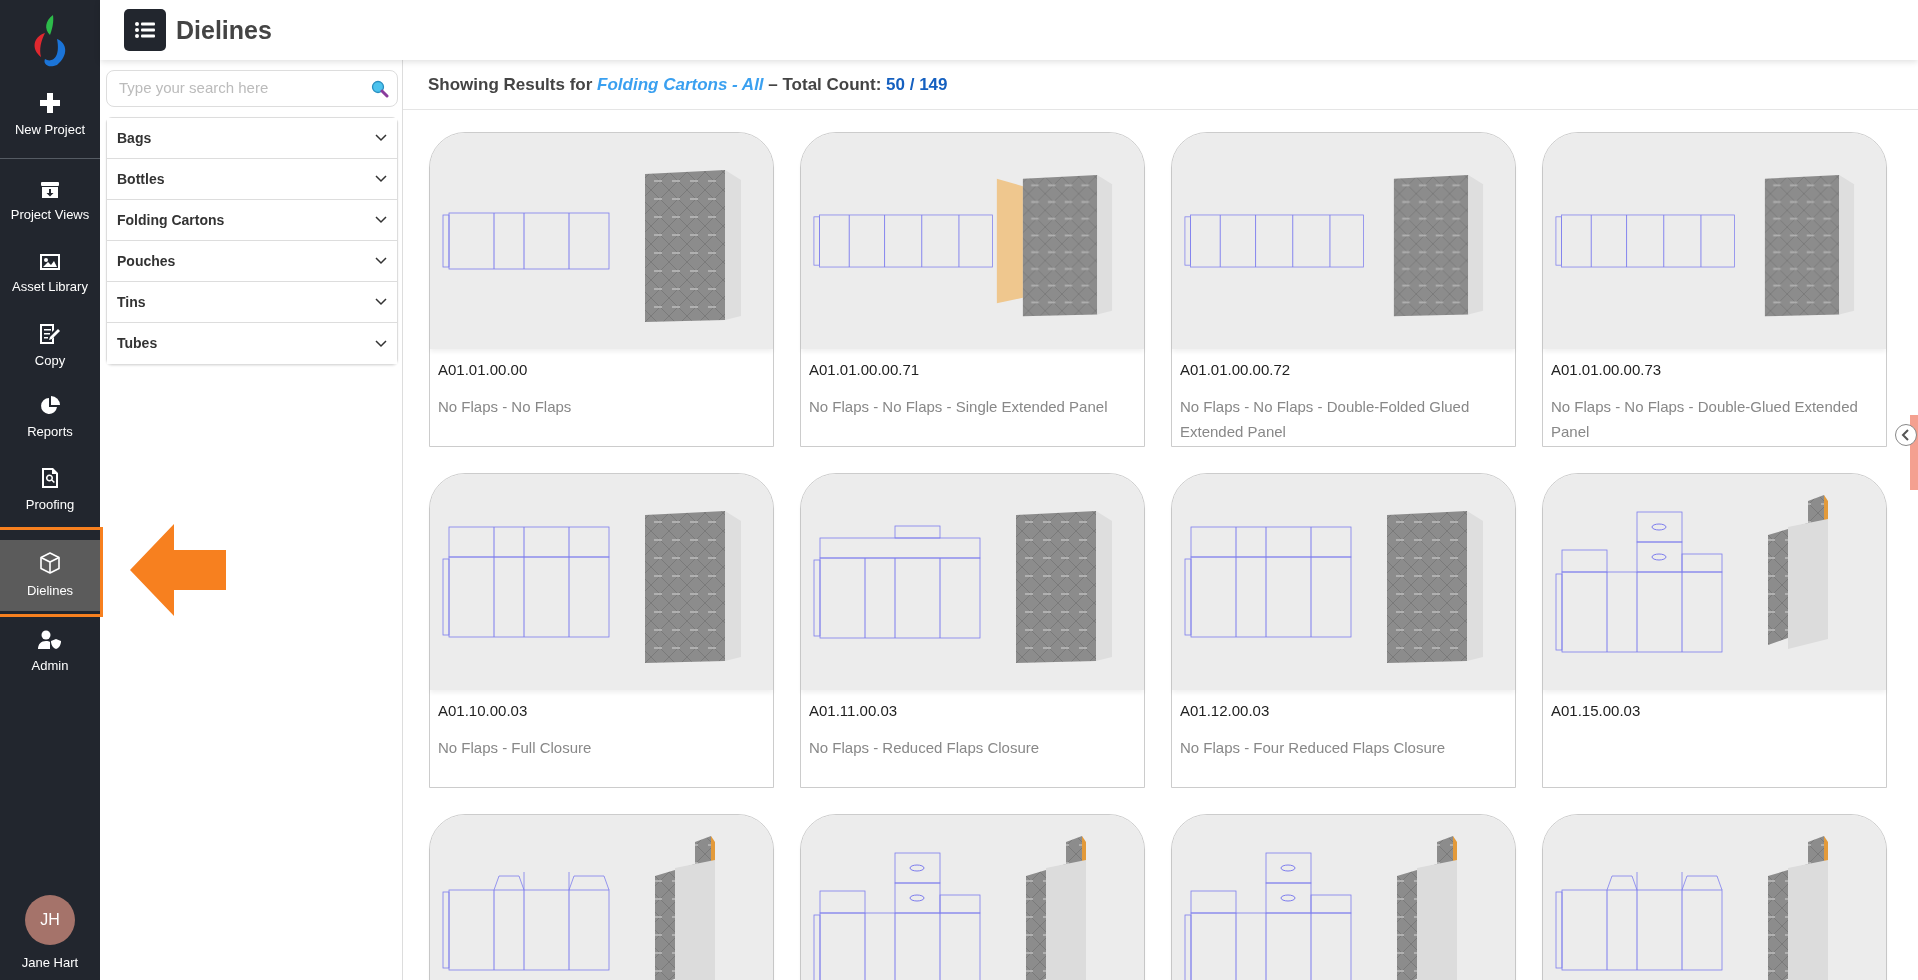  Describe the element at coordinates (50, 575) in the screenshot. I see `nav-item: Dielines` at that location.